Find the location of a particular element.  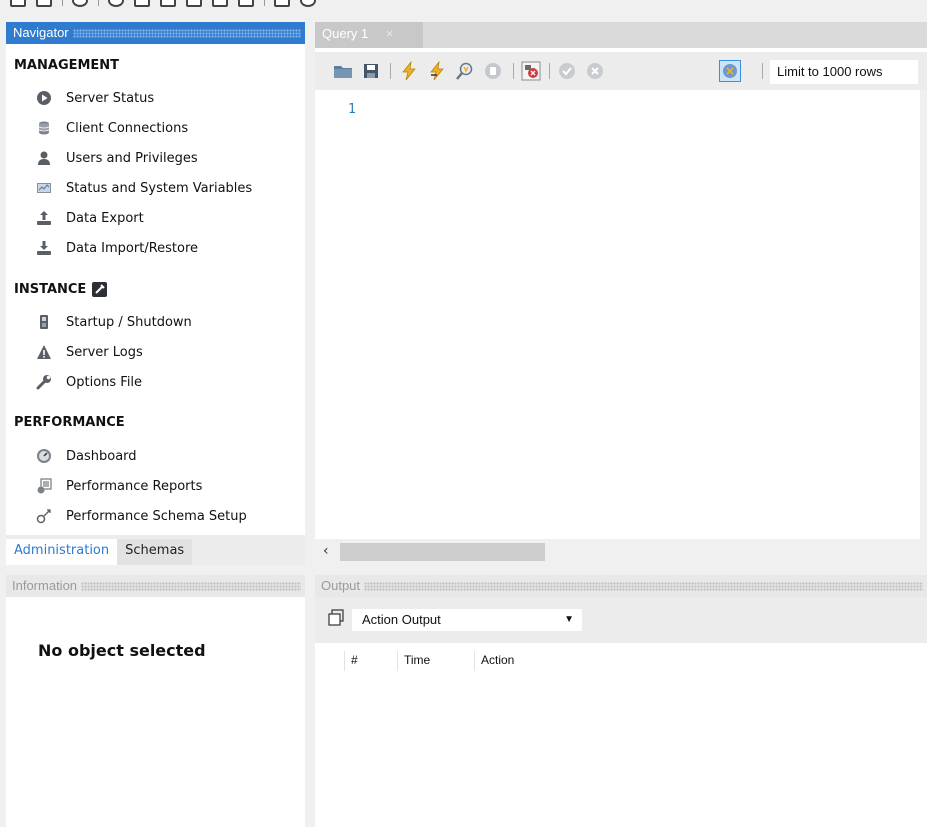

nav-server-logs: Server Logs is located at coordinates (89, 352).